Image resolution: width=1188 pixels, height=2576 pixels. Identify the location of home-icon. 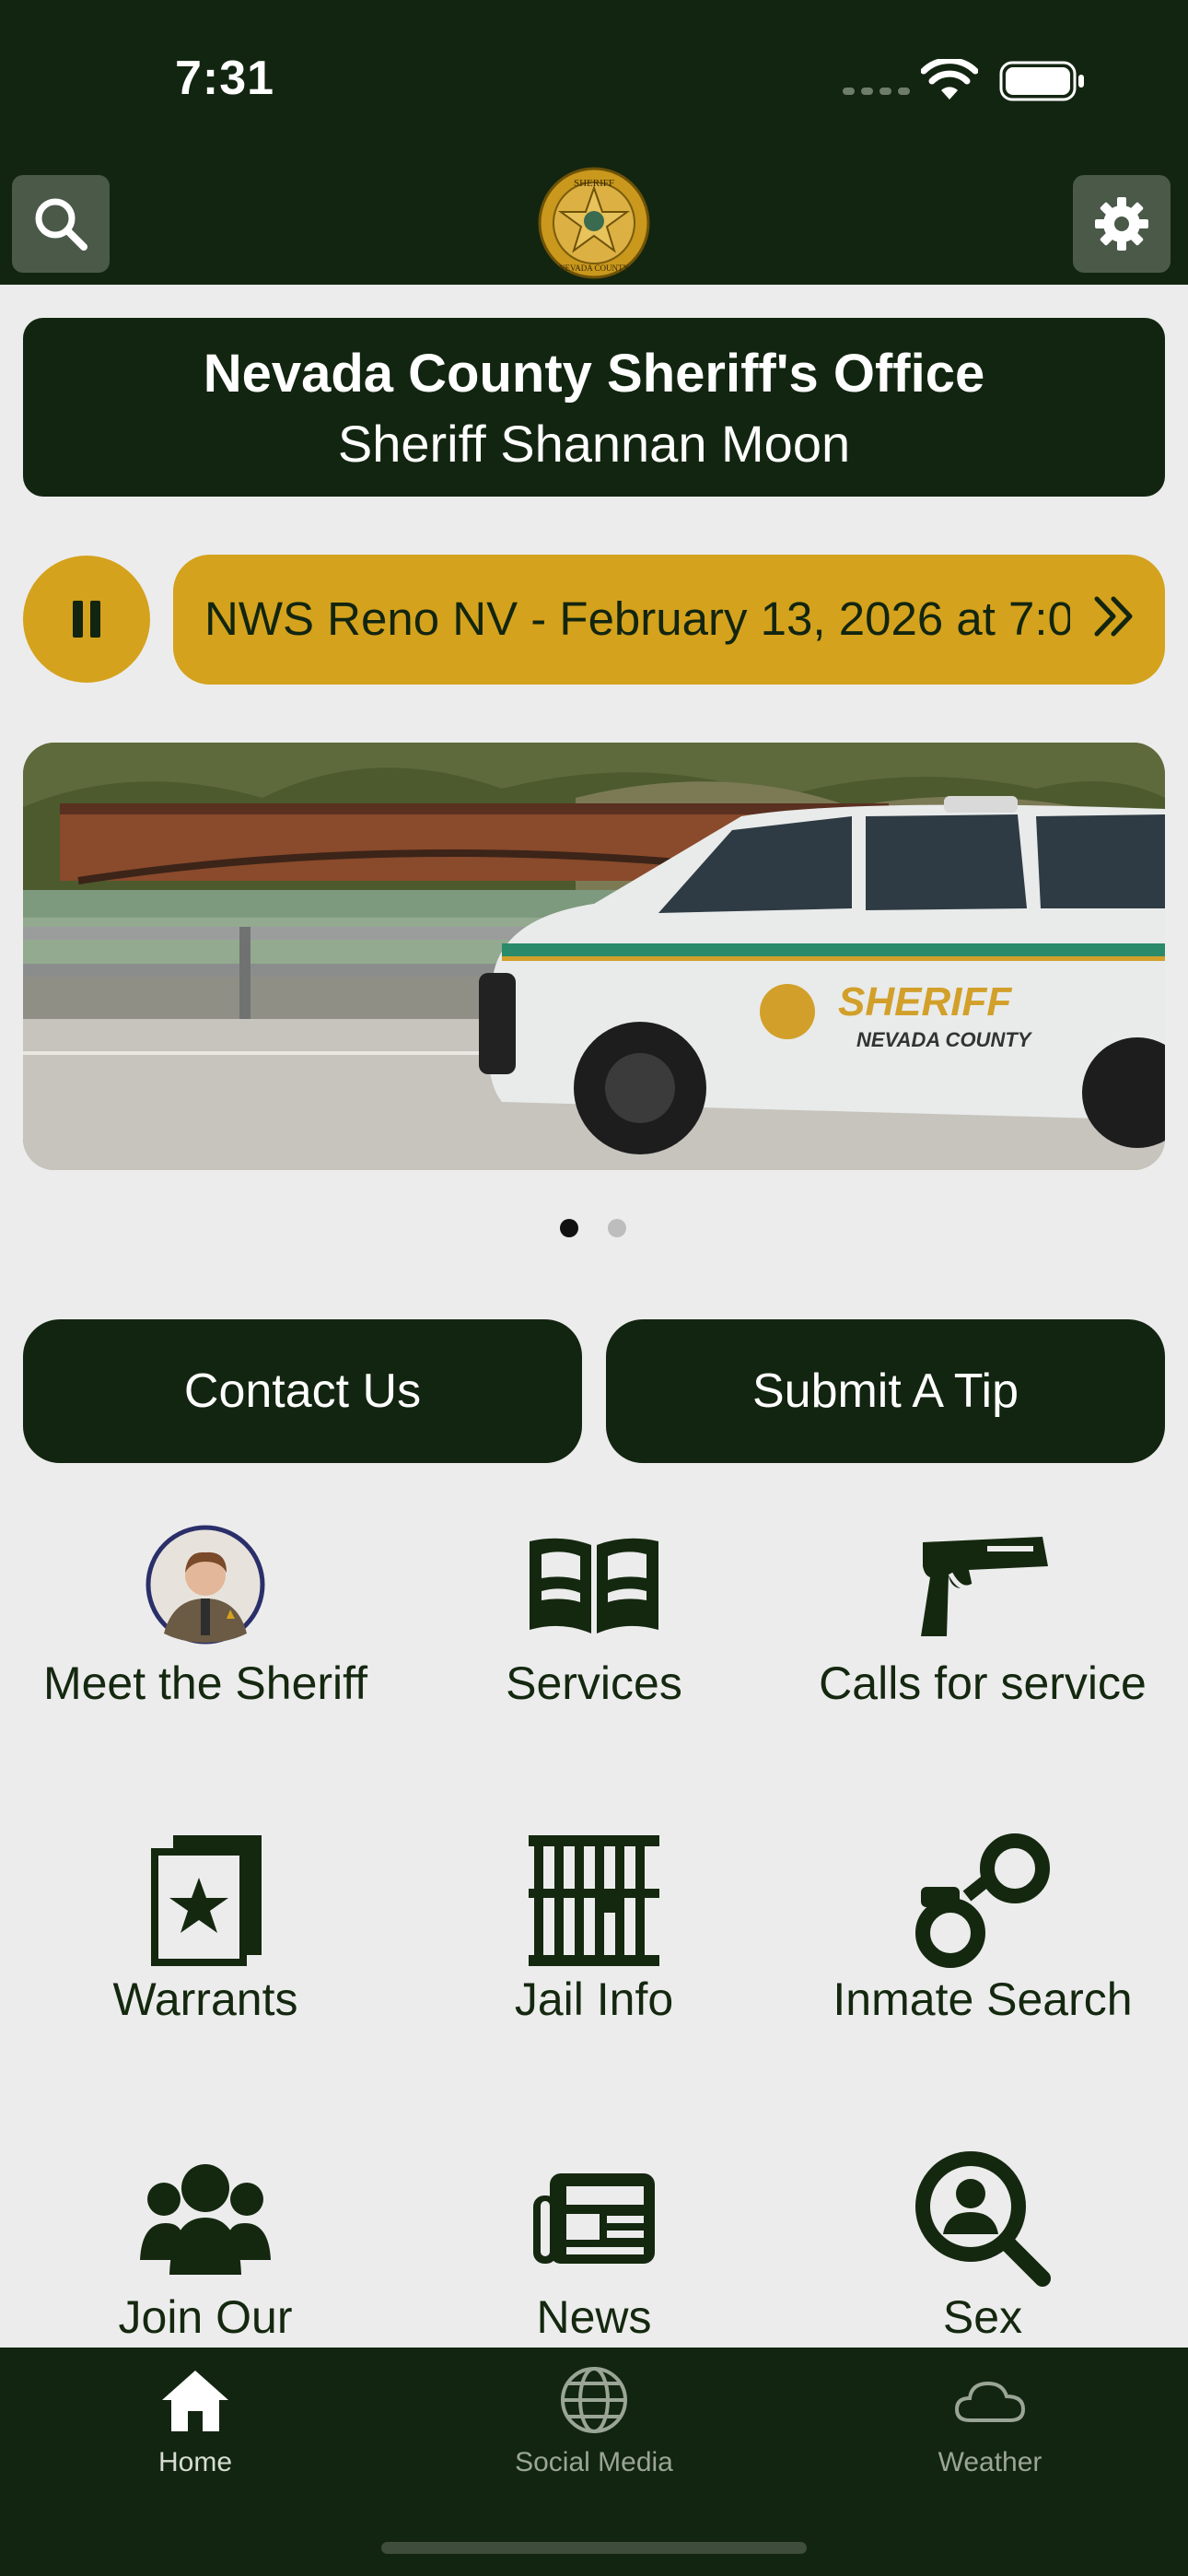
(195, 2401).